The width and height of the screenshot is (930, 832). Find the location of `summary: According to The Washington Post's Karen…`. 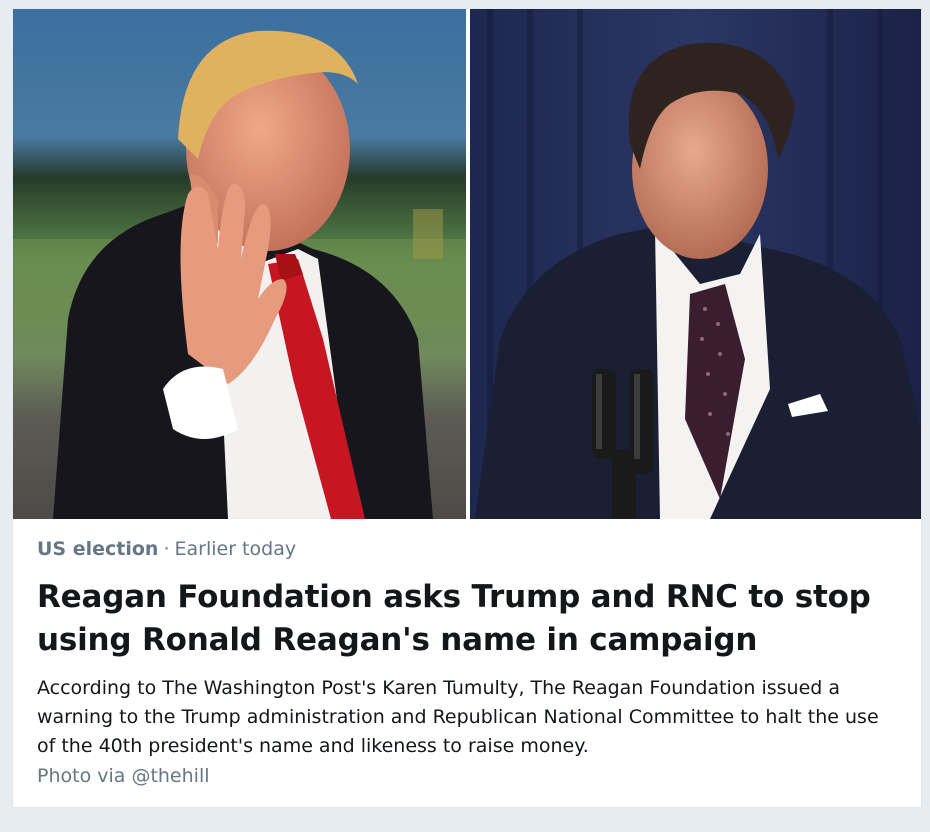

summary: According to The Washington Post's Karen… is located at coordinates (458, 717).